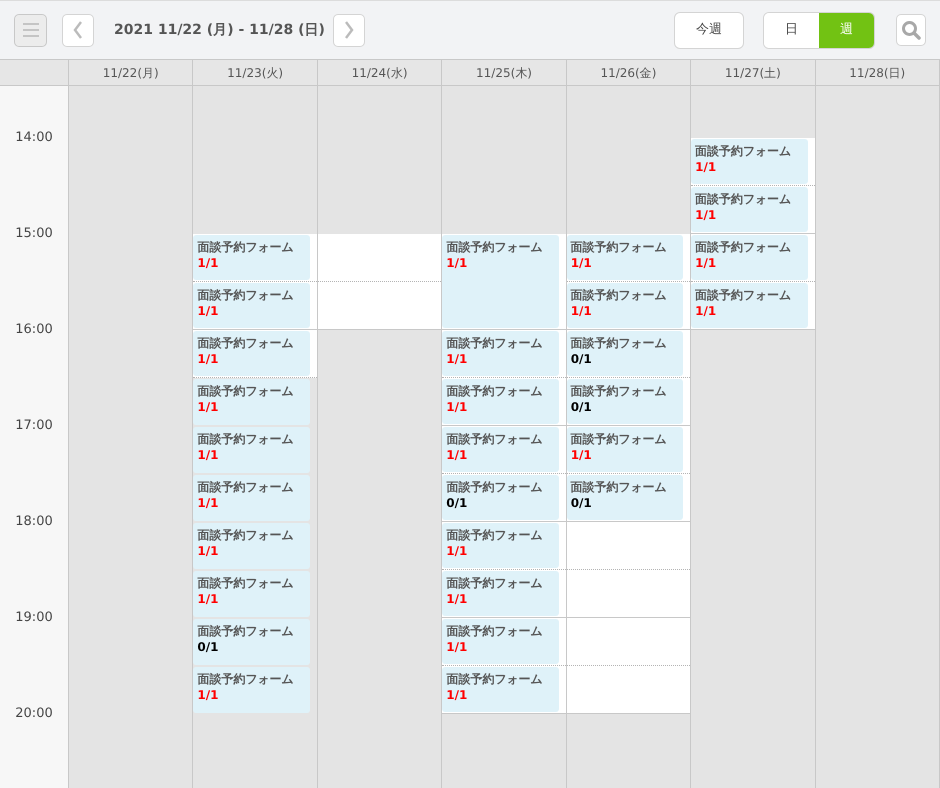  I want to click on next-button, so click(349, 30).